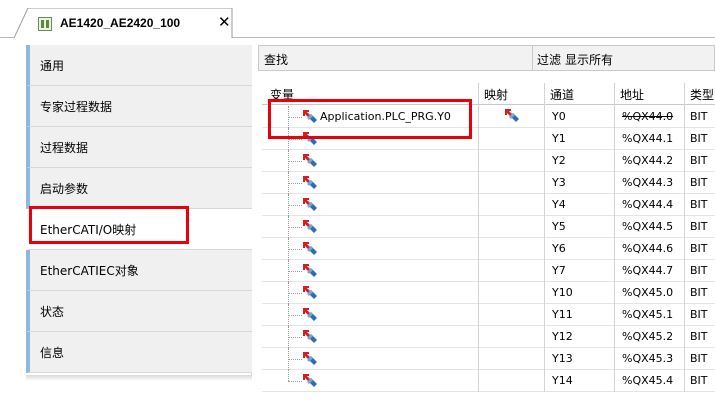  I want to click on channel-cell: Y2, so click(559, 160).